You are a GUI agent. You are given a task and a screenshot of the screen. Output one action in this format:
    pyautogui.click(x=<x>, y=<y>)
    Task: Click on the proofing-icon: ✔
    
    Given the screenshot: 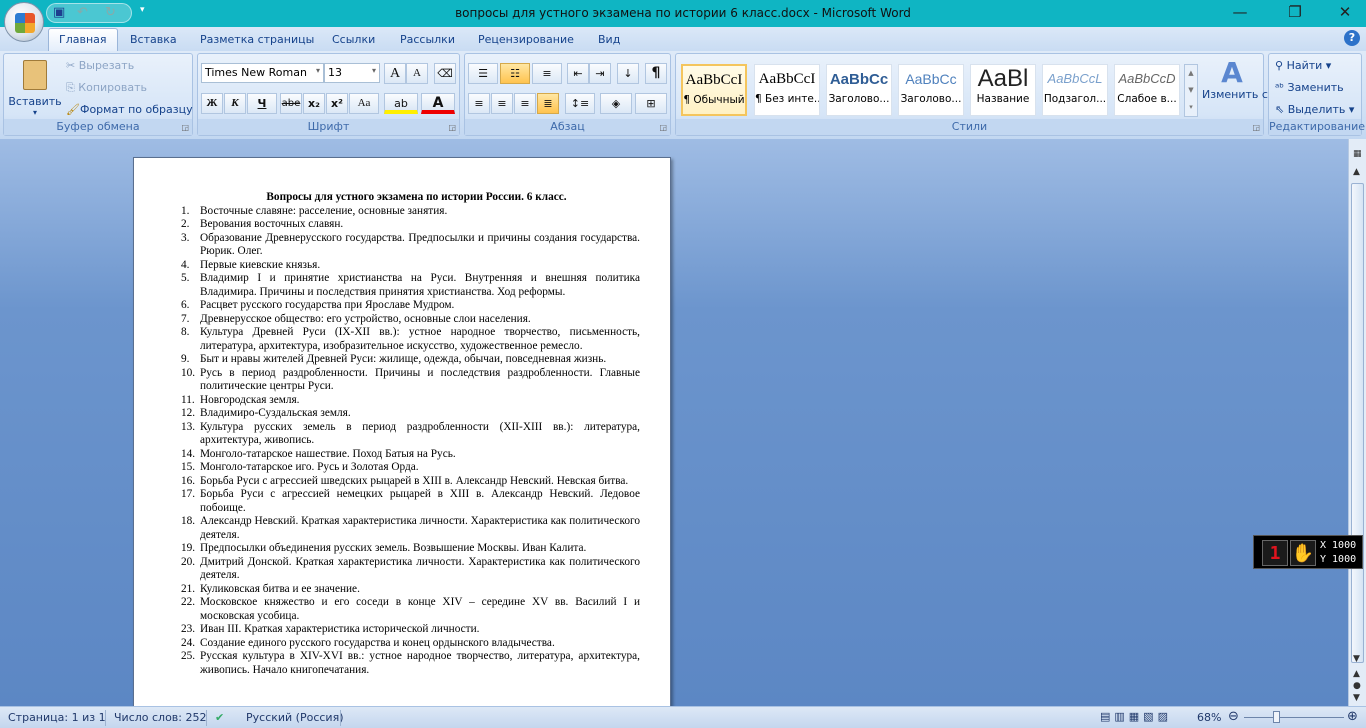 What is the action you would take?
    pyautogui.click(x=219, y=717)
    